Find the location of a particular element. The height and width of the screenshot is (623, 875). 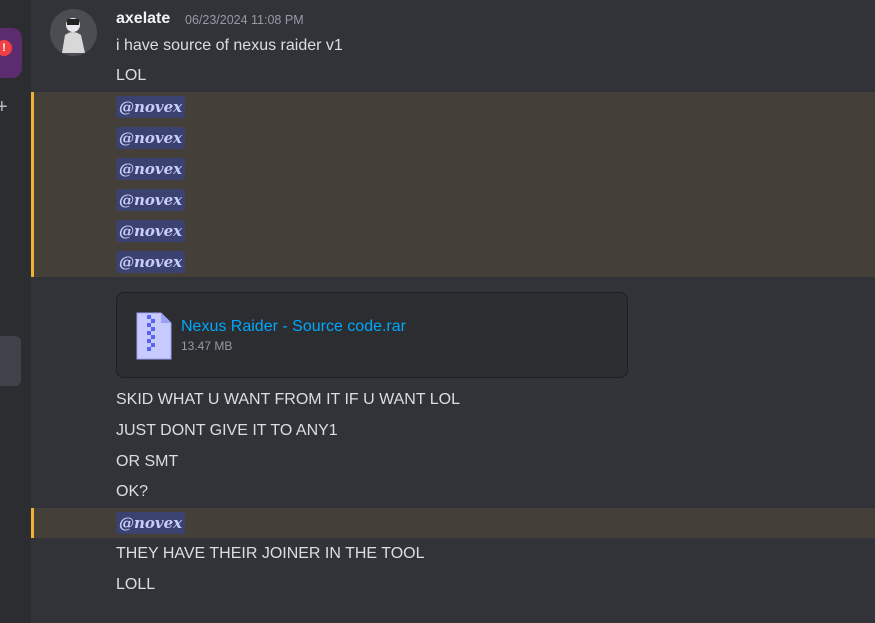

zip-file-icon is located at coordinates (154, 336).